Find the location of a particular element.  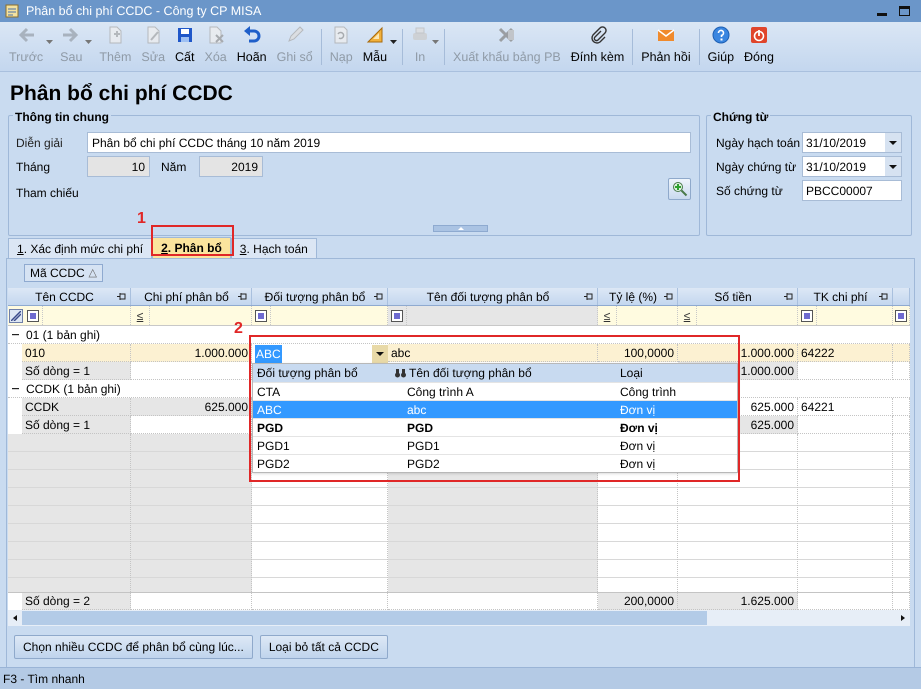

group-row-title: CCDK (1 bản ghi) is located at coordinates (73, 389).